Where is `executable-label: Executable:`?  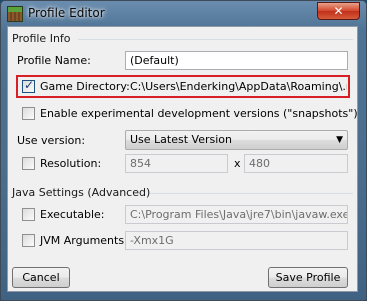 executable-label: Executable: is located at coordinates (72, 214).